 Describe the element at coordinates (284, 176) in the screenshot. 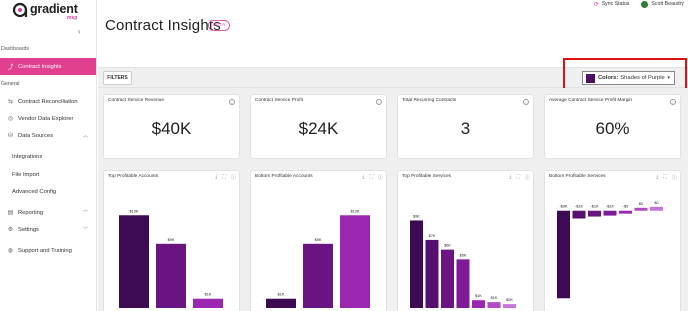

I see `chart-title: Bottom Profitable Accounts` at that location.